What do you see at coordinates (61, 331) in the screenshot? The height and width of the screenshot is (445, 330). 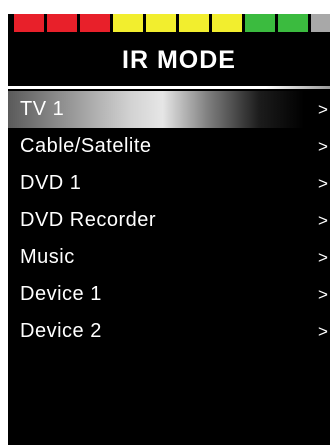 I see `menu-item-label: Device 2` at bounding box center [61, 331].